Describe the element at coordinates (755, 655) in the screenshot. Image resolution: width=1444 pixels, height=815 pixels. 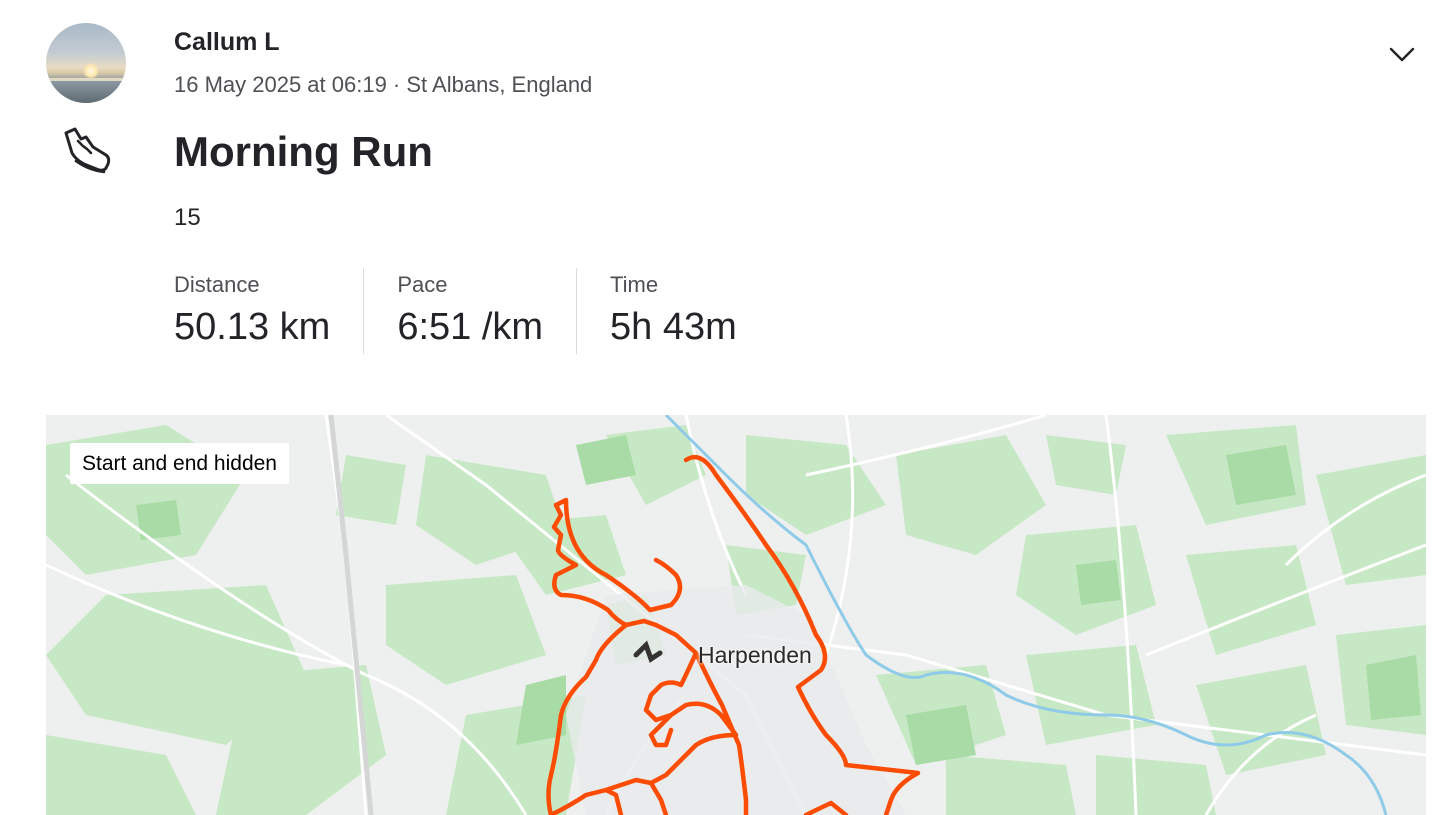
I see `town-label: Harpenden` at that location.